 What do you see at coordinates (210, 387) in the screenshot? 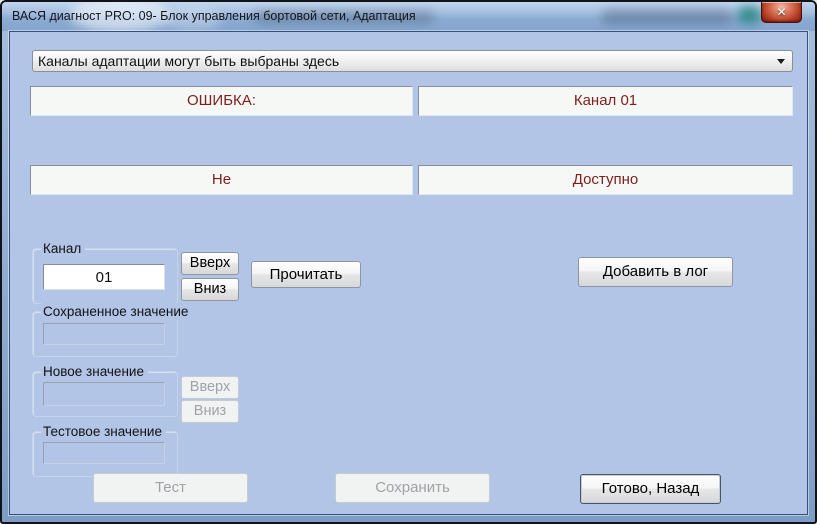
I see `new-value-up-button: Вверх` at bounding box center [210, 387].